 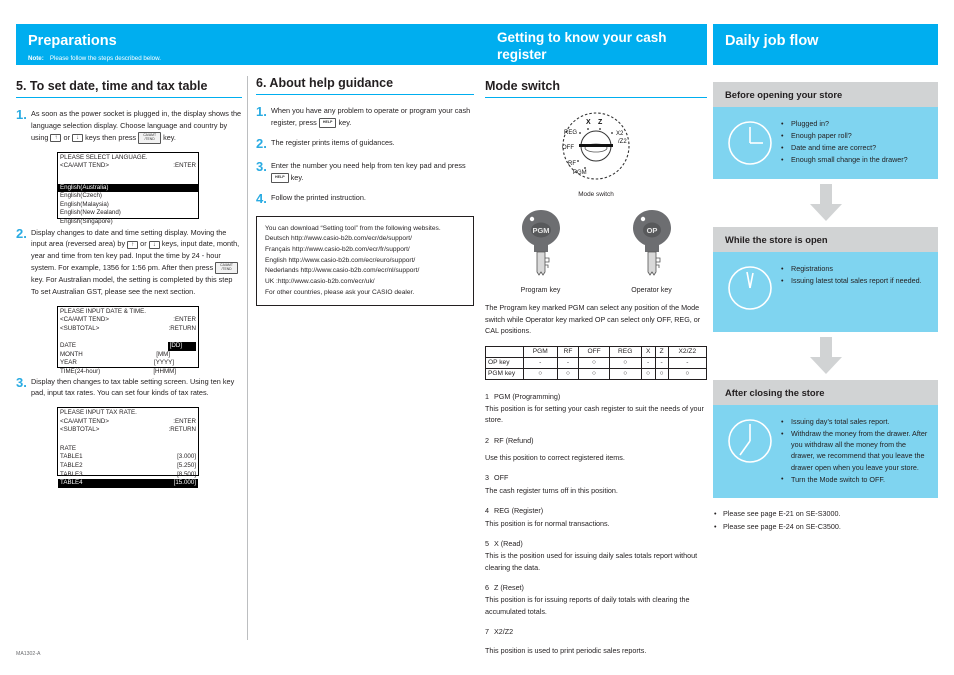 I want to click on lcd2-line2-left: <CA/AMT TEND>, so click(x=84, y=320).